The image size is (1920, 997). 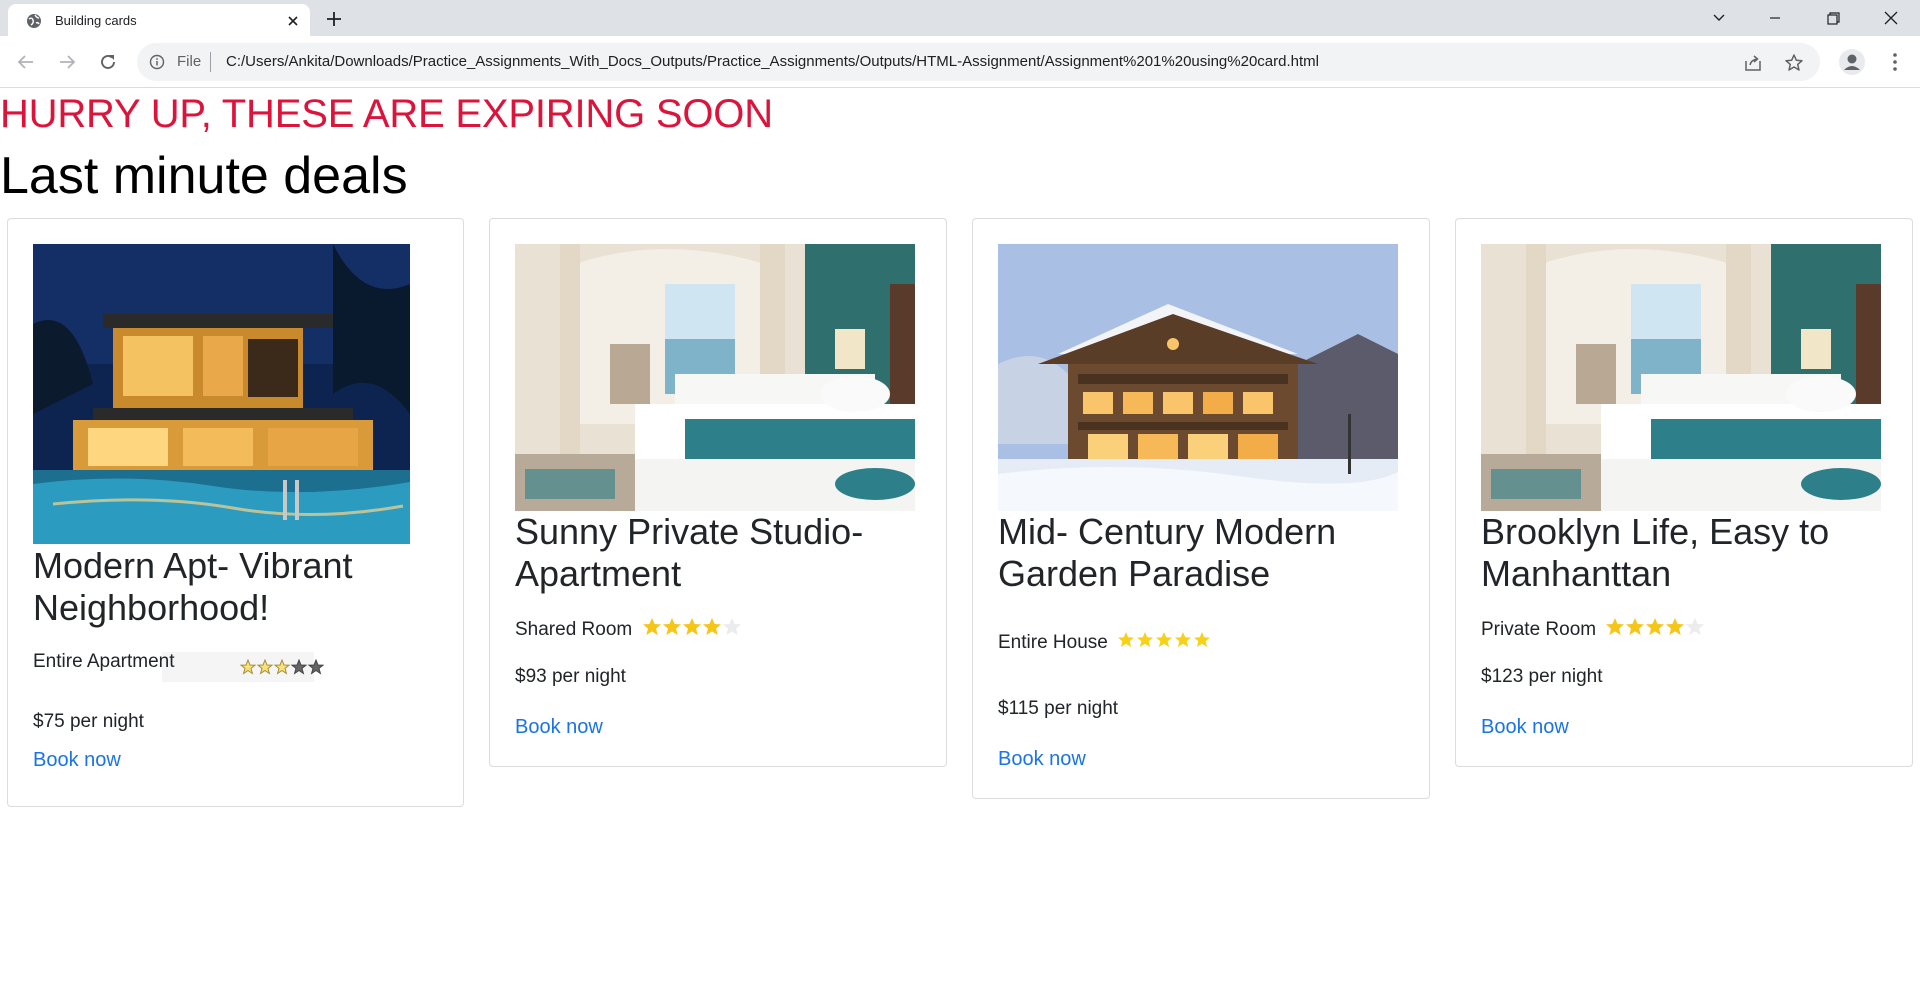 What do you see at coordinates (1775, 18) in the screenshot?
I see `minimize-icon` at bounding box center [1775, 18].